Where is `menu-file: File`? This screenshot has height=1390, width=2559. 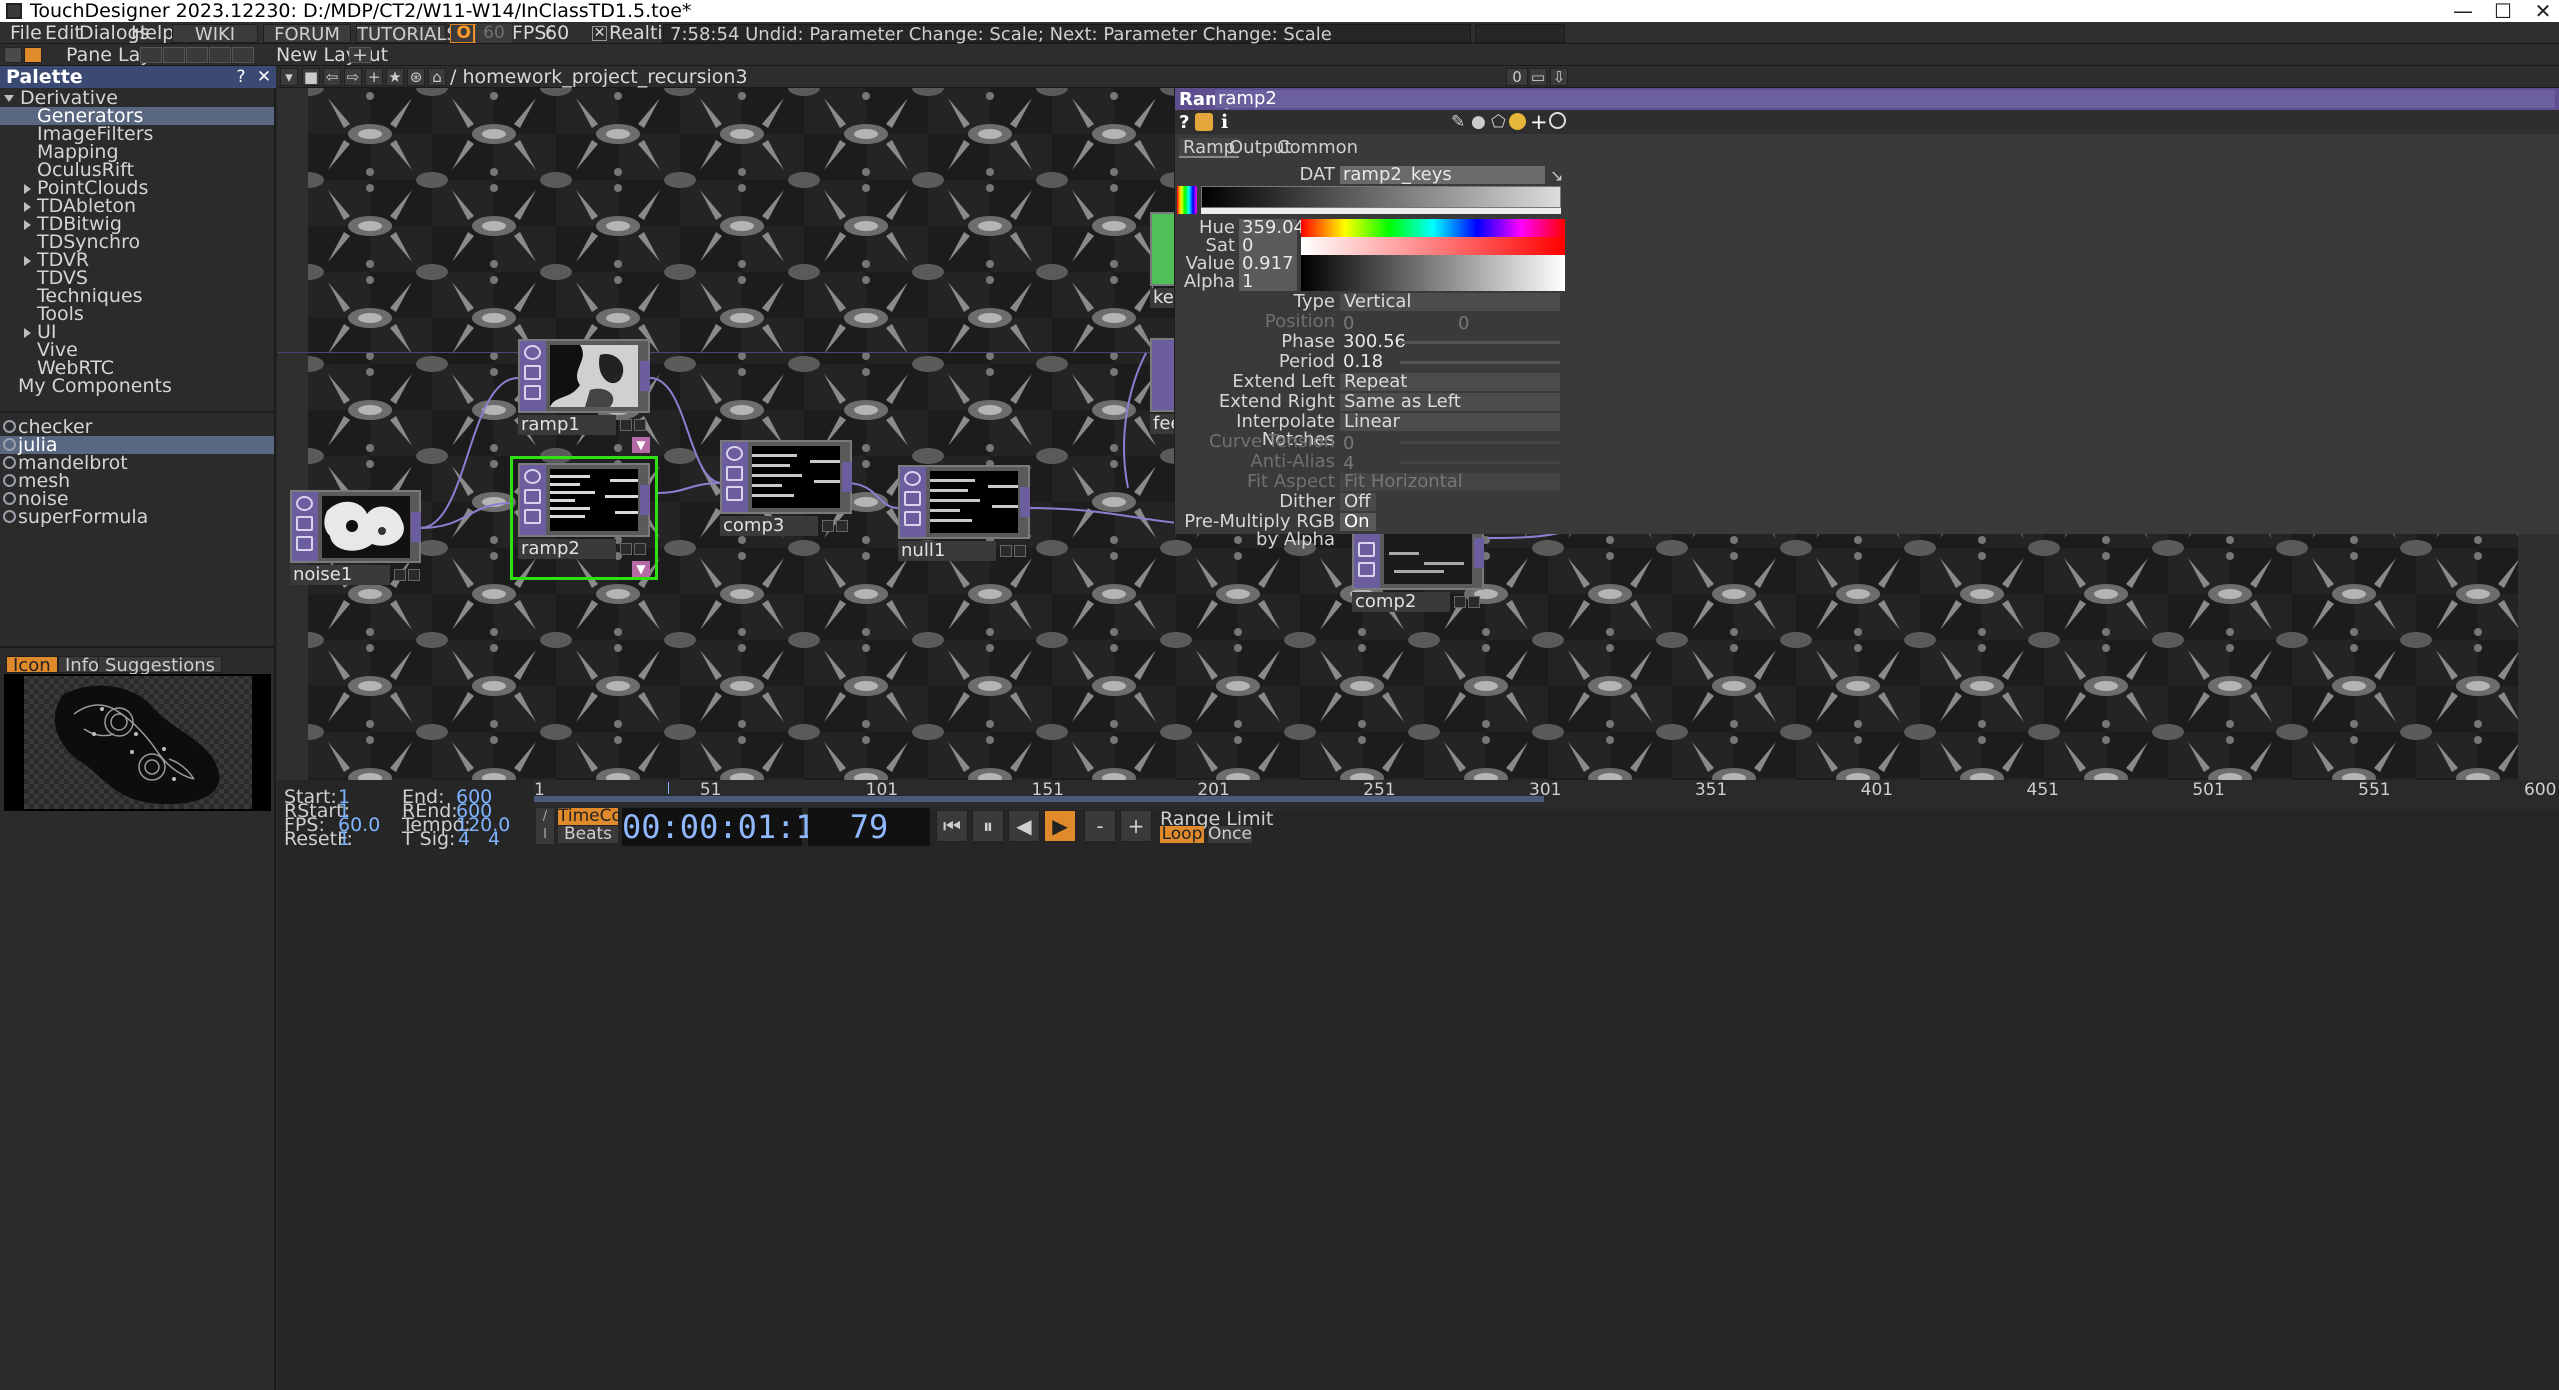 menu-file: File is located at coordinates (26, 33).